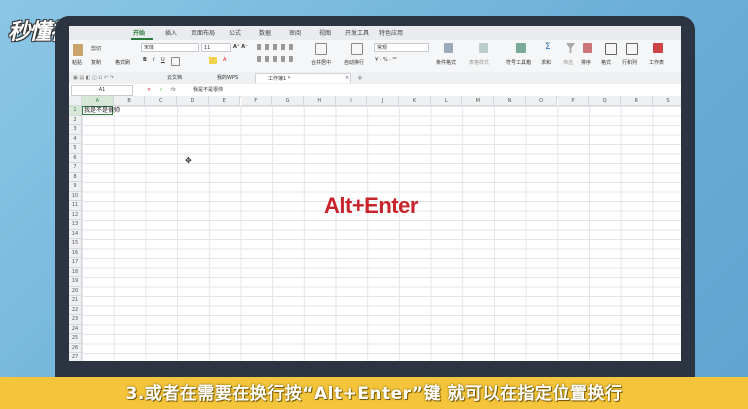 The image size is (748, 409). What do you see at coordinates (357, 49) in the screenshot?
I see `wrap-text-icon` at bounding box center [357, 49].